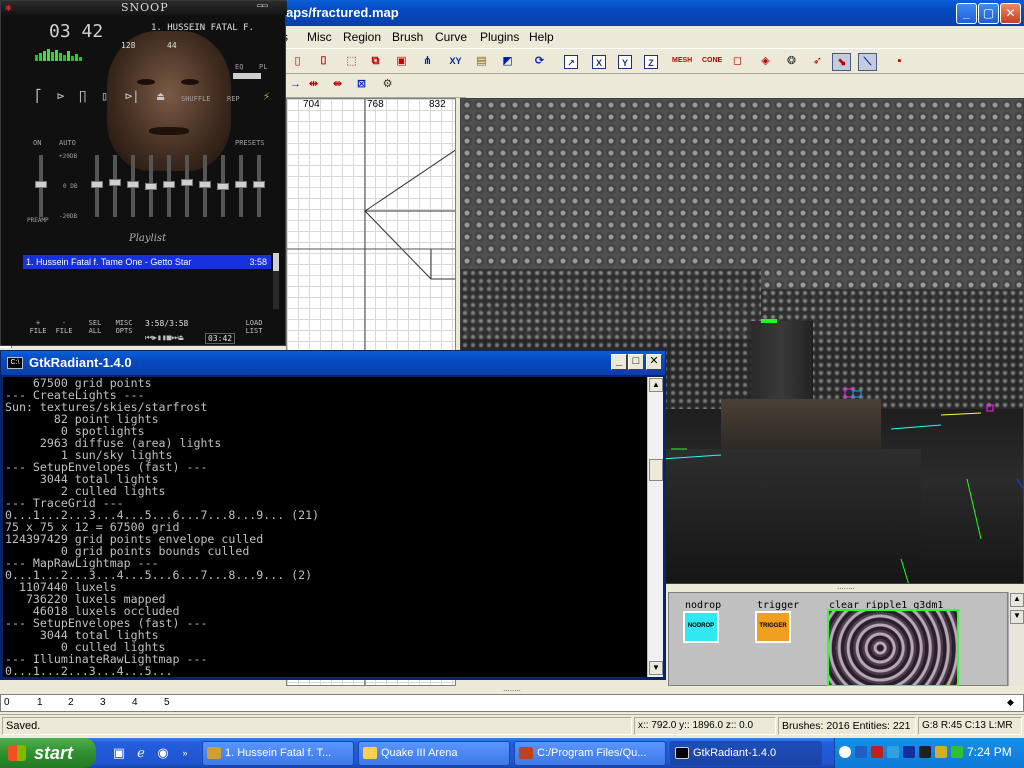  What do you see at coordinates (163, 753) in the screenshot?
I see `quicklaunch-media-icon: ◉` at bounding box center [163, 753].